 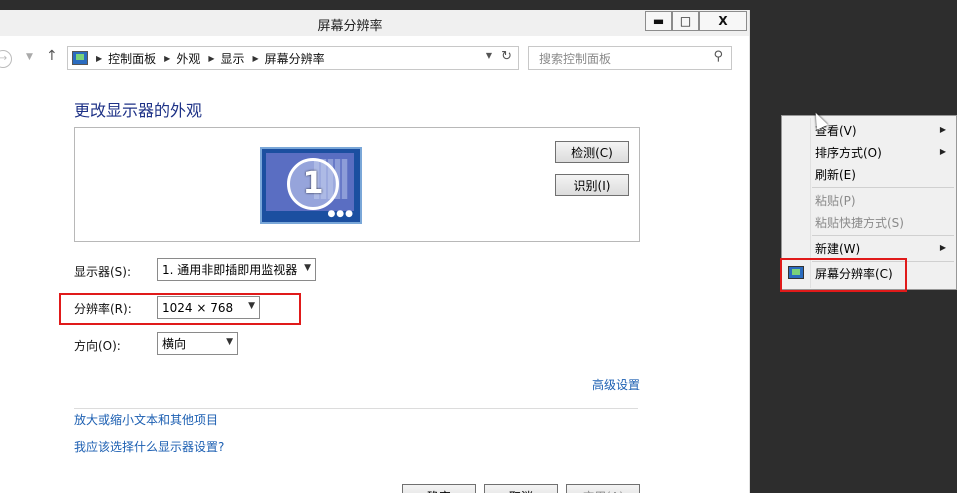 What do you see at coordinates (592, 152) in the screenshot?
I see `detect-button: 检测(C)` at bounding box center [592, 152].